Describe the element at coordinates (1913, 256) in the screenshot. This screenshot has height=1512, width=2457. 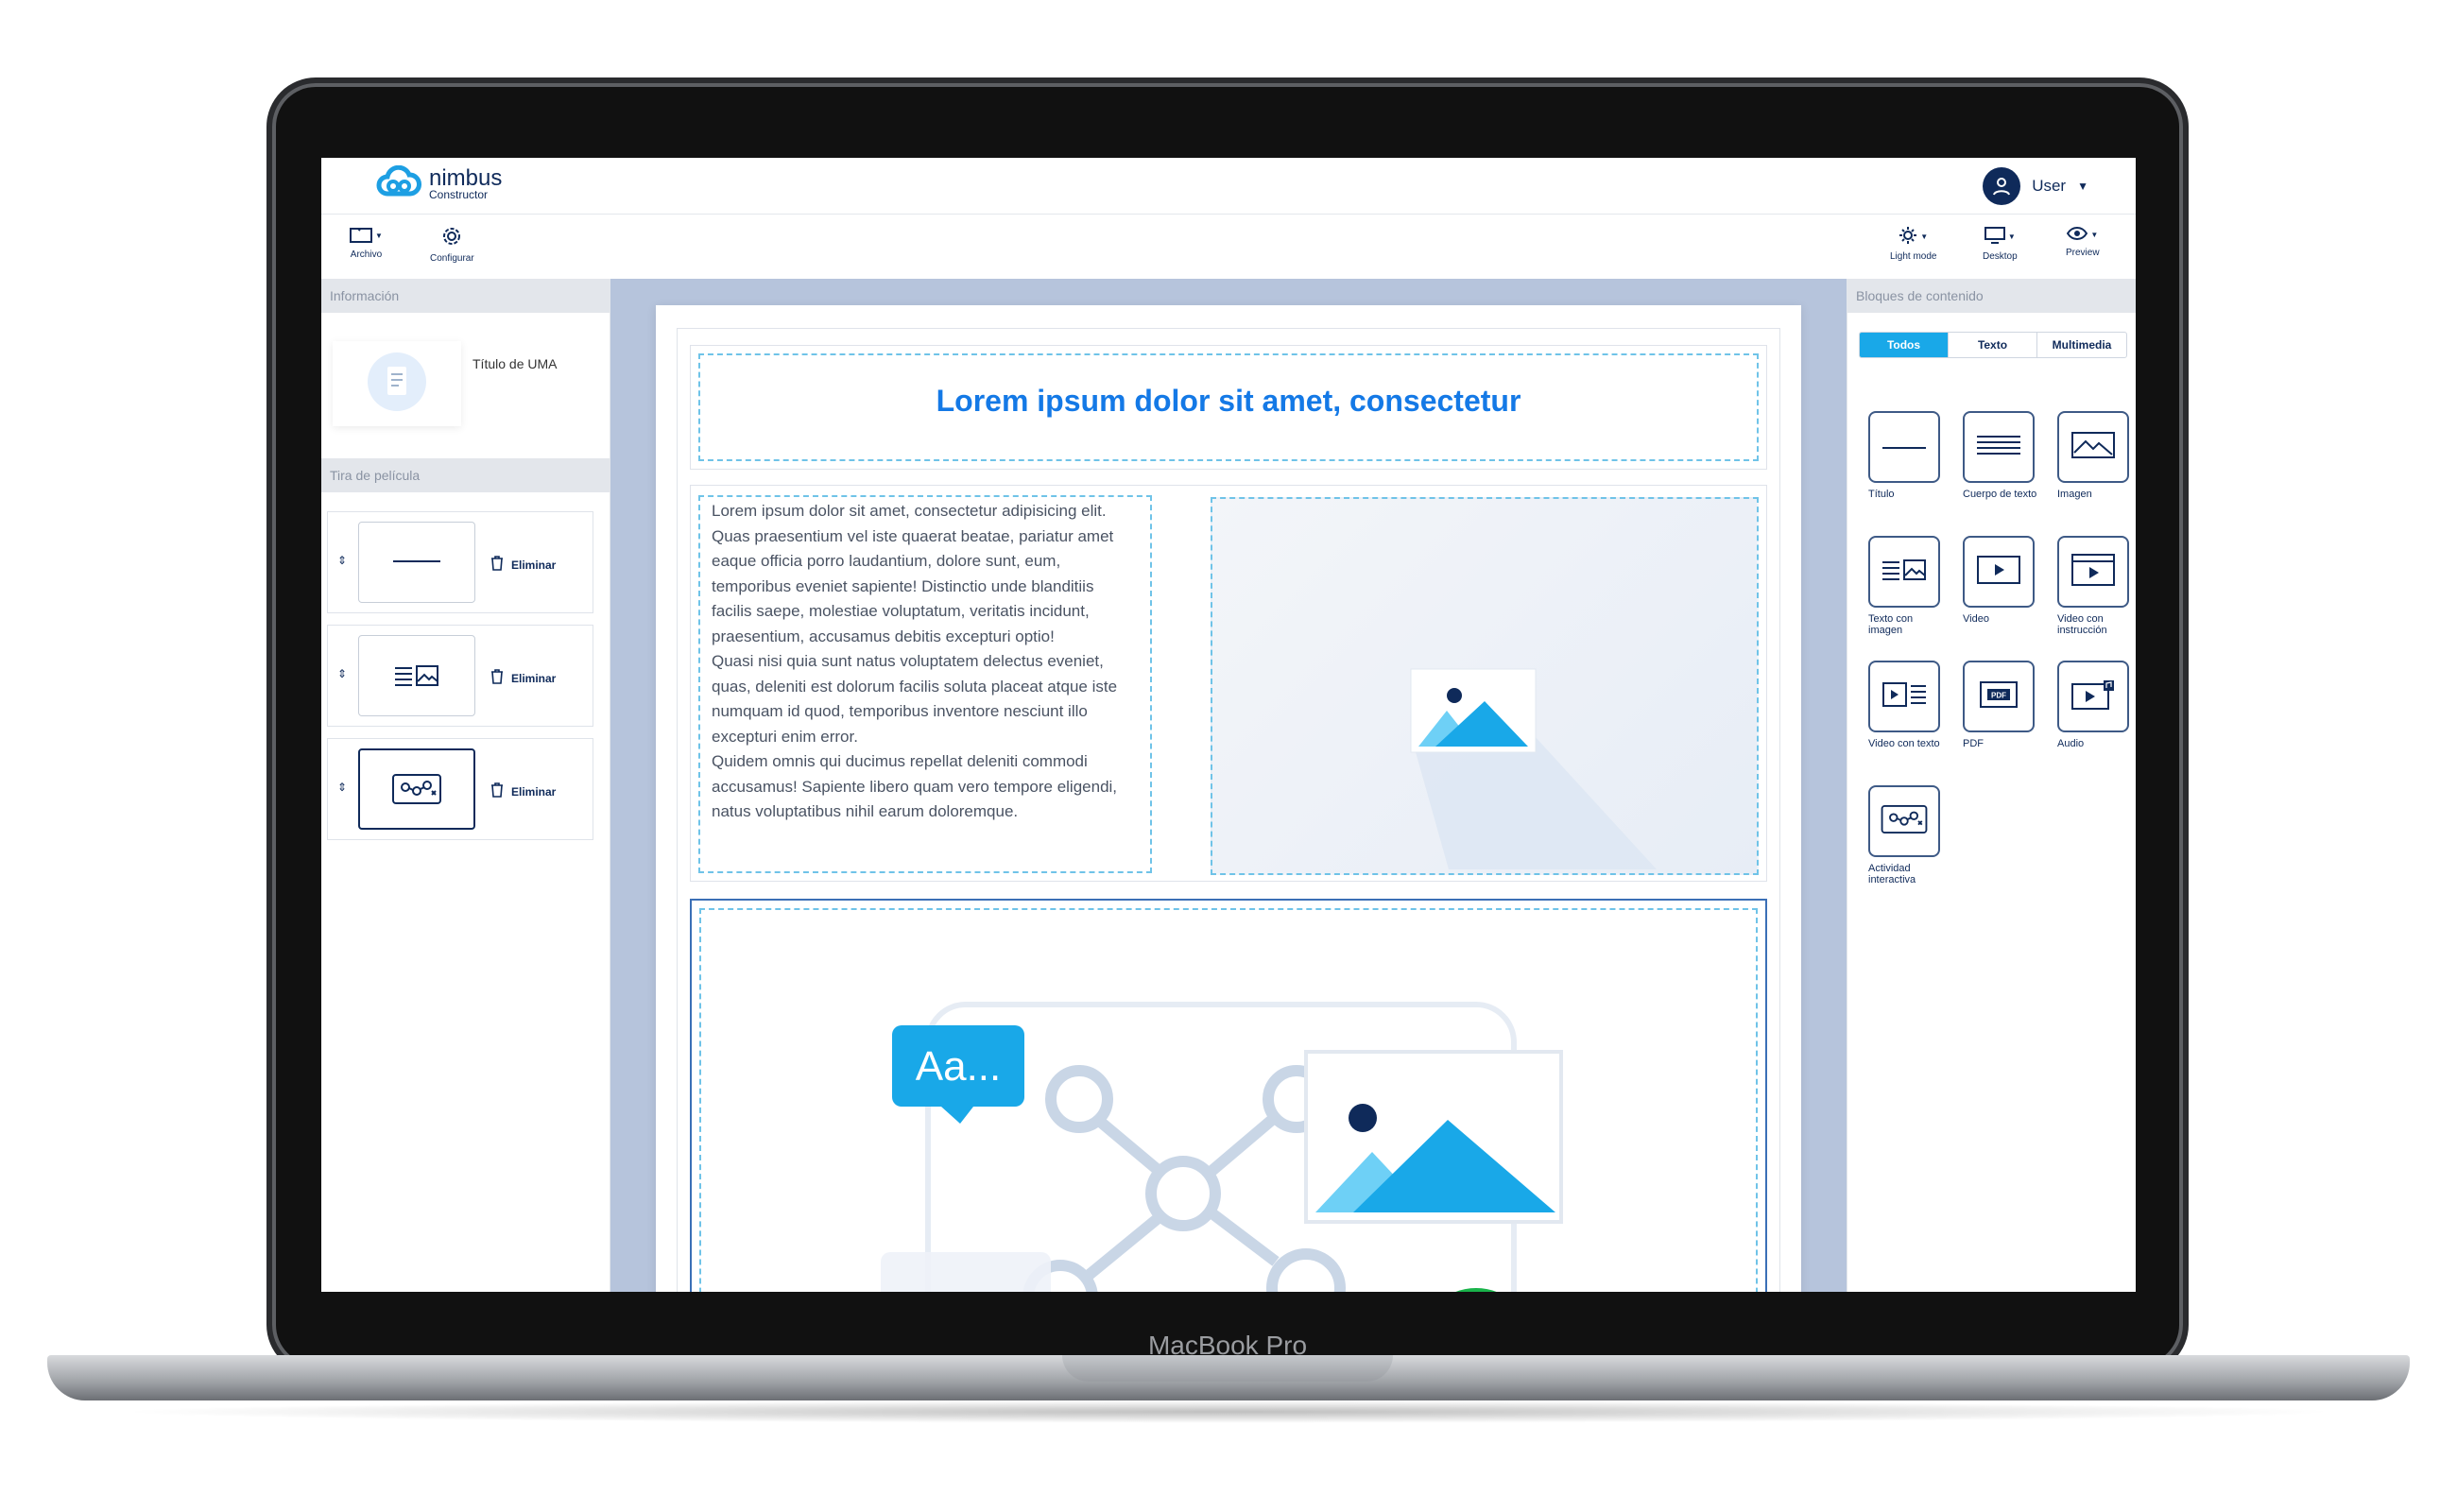
I see `light-mode-label: Light mode` at that location.